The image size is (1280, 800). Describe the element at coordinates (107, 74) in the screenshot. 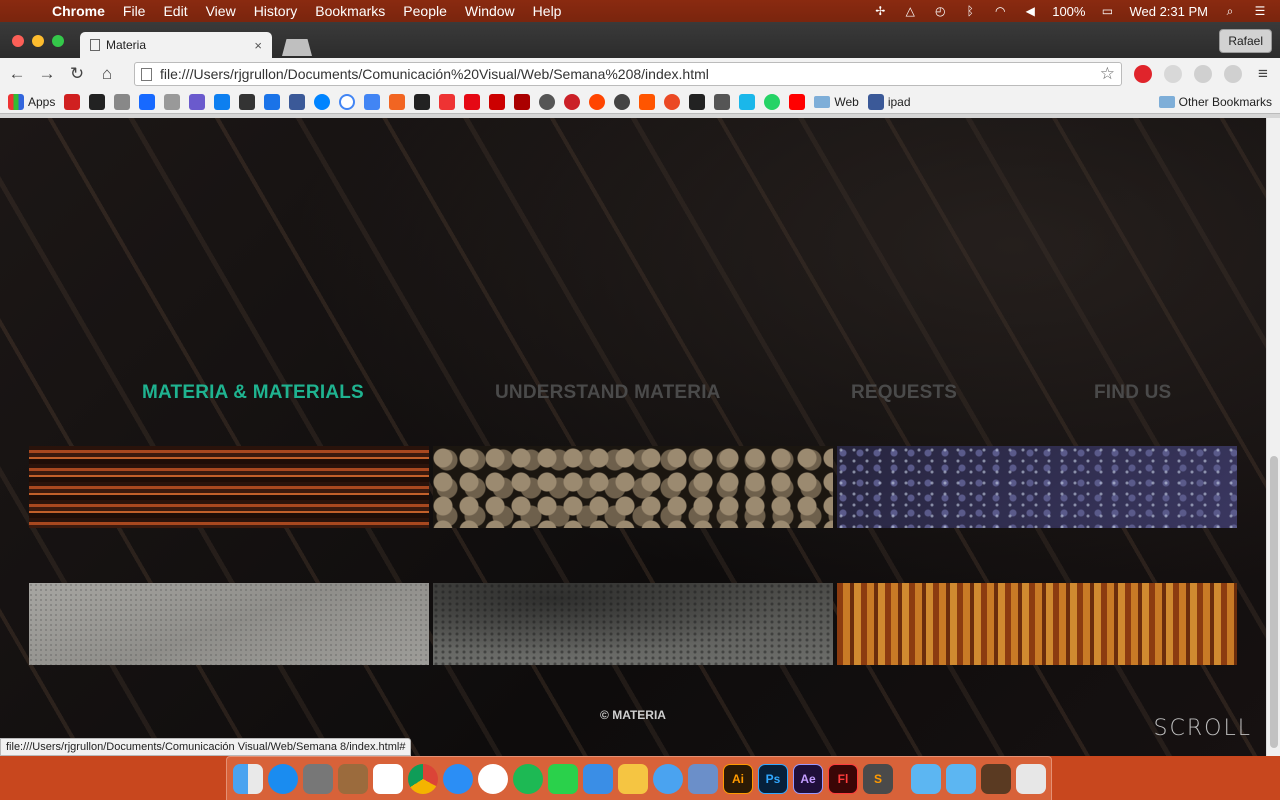

I see `home-icon: ⌂` at that location.